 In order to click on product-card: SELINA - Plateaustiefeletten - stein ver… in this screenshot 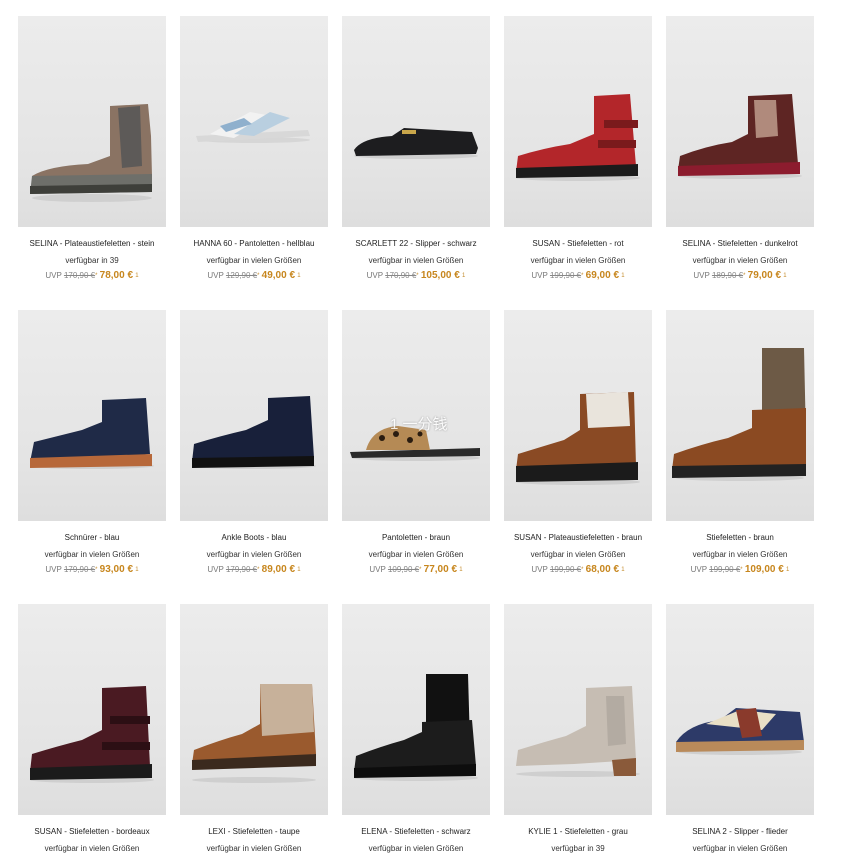, I will do `click(92, 150)`.